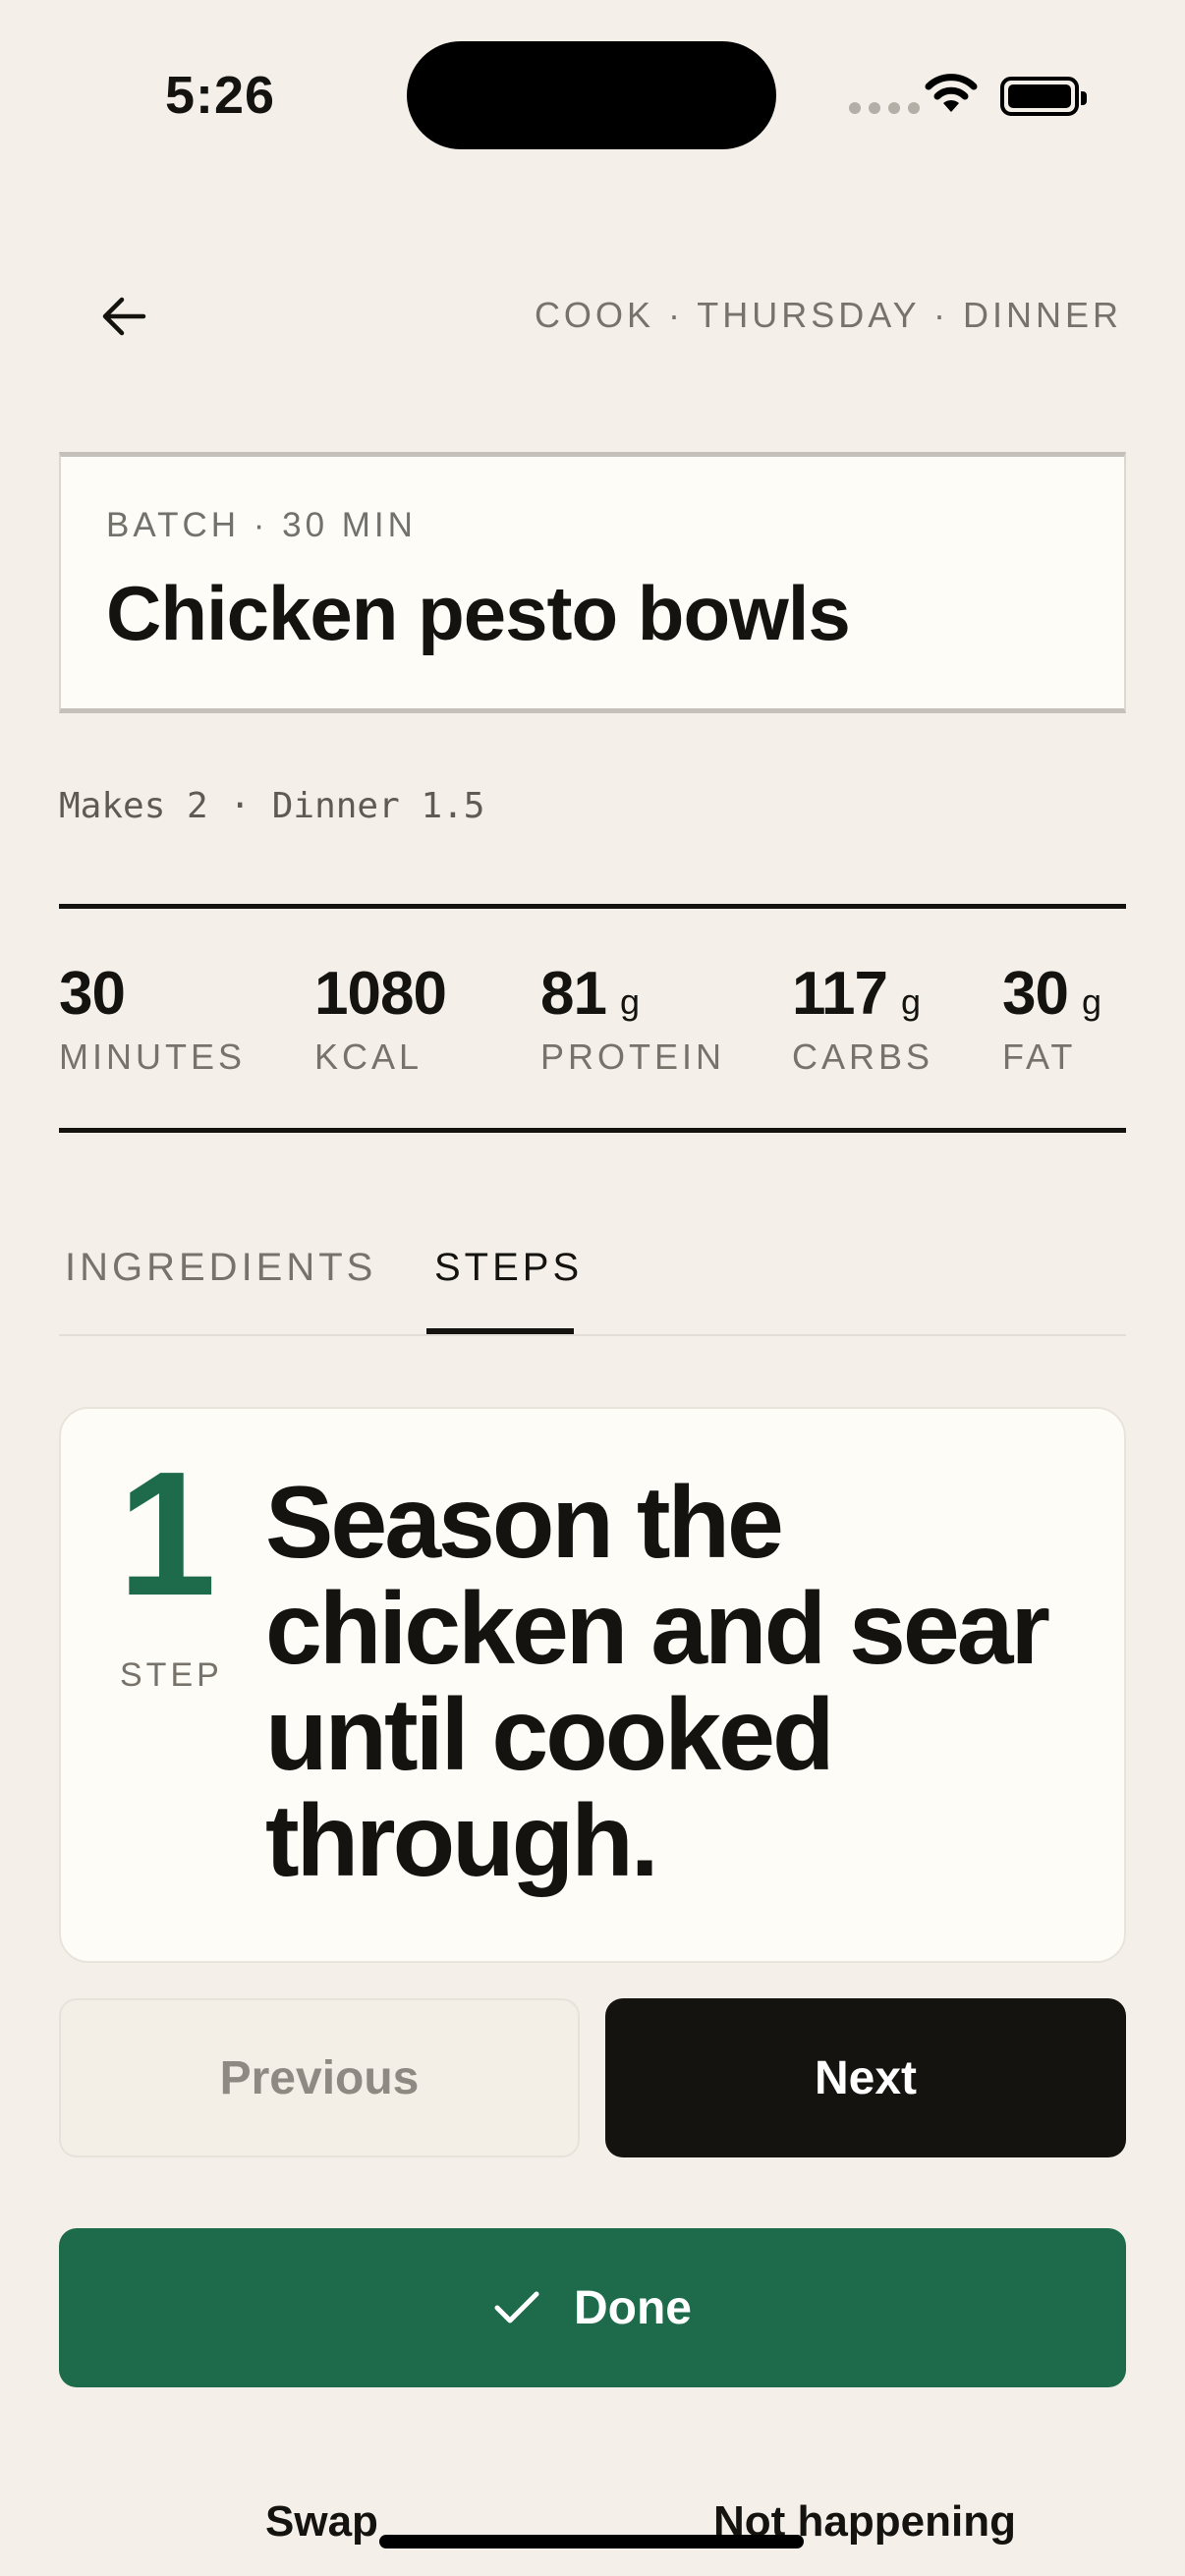 The width and height of the screenshot is (1185, 2576). What do you see at coordinates (479, 613) in the screenshot?
I see `recipe-title: Chicken pesto bowls` at bounding box center [479, 613].